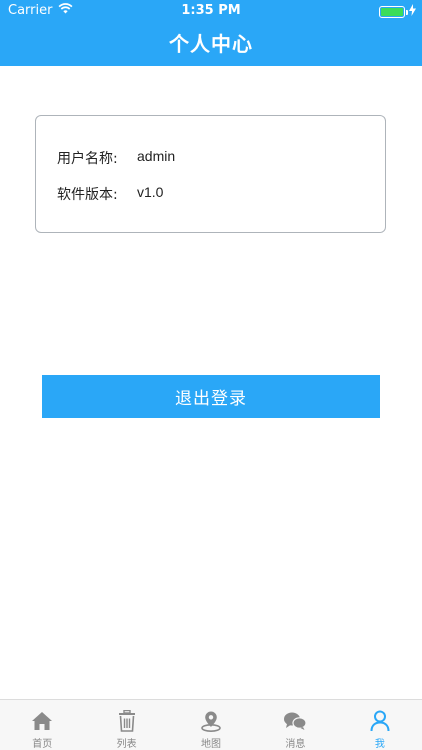 This screenshot has height=750, width=422. Describe the element at coordinates (295, 721) in the screenshot. I see `chat-icon` at that location.